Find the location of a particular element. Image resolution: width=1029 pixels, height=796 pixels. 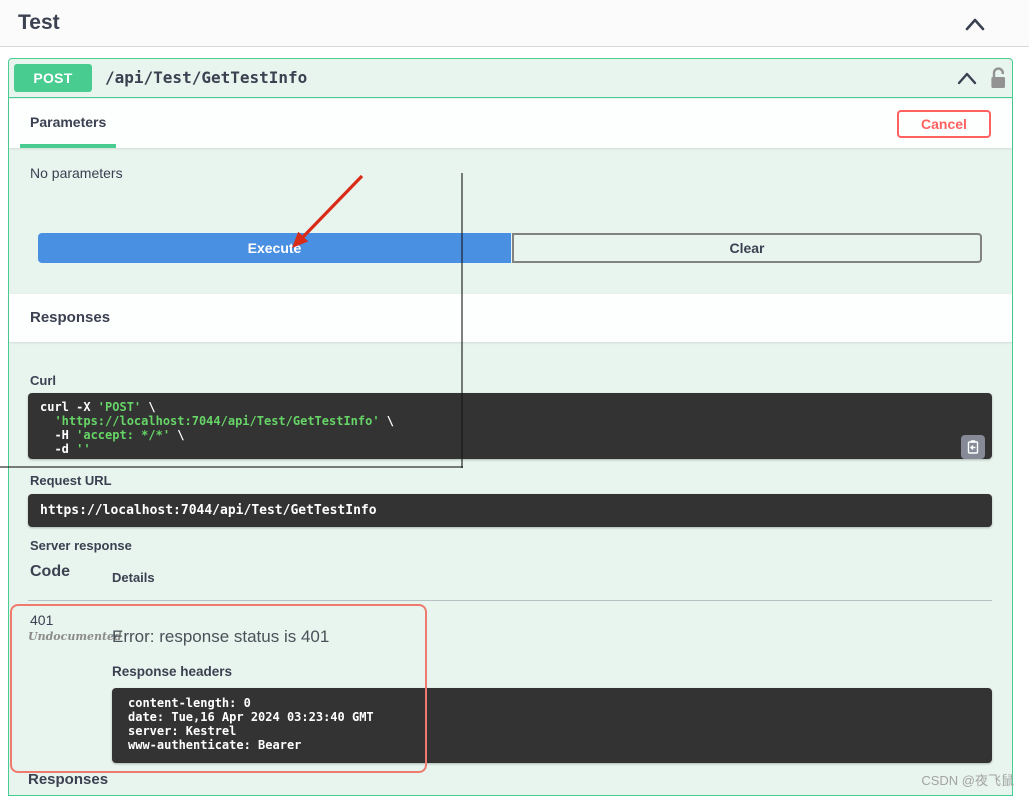

request-url-label: Request URL is located at coordinates (71, 480).